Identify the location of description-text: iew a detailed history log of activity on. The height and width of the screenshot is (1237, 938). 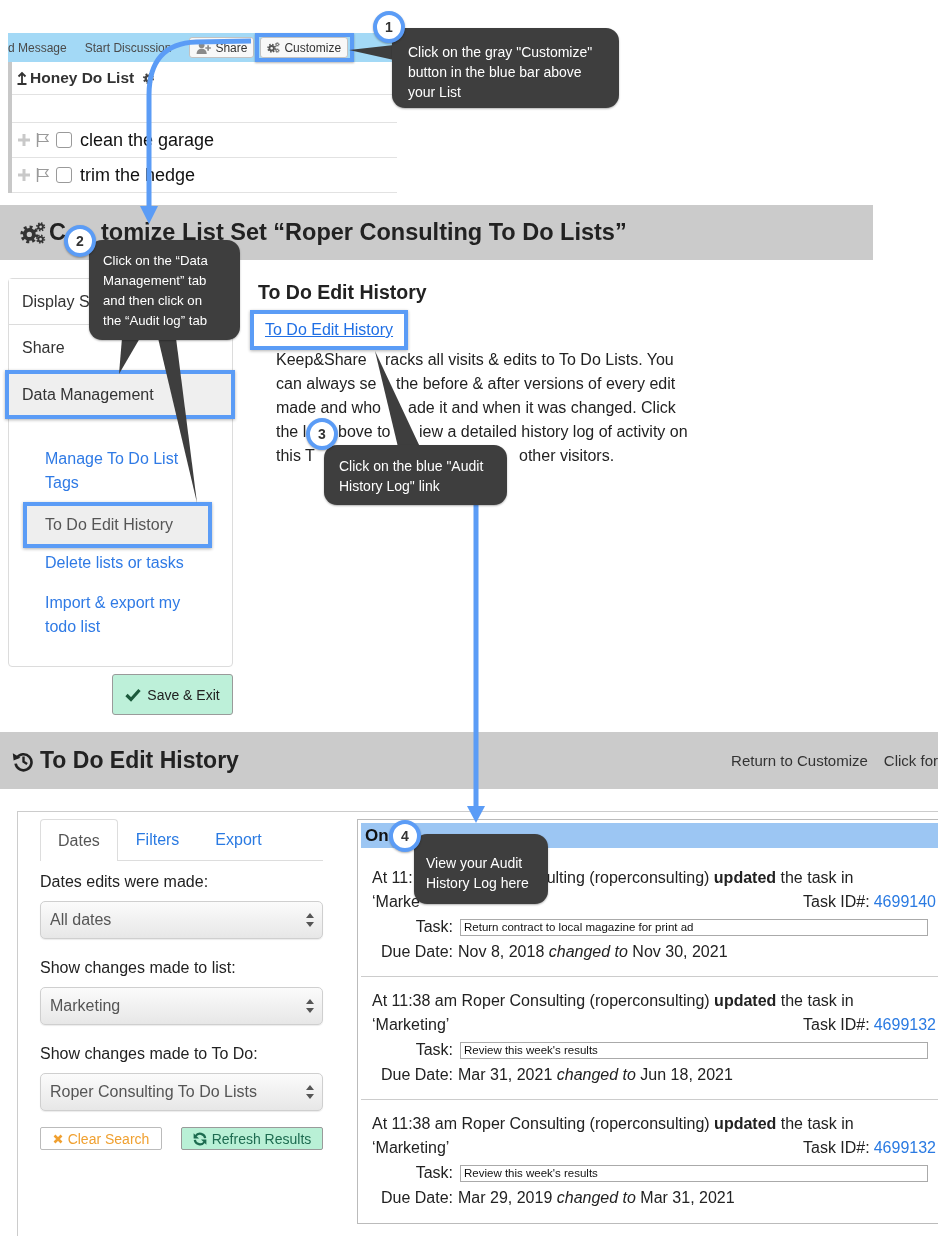
(553, 432).